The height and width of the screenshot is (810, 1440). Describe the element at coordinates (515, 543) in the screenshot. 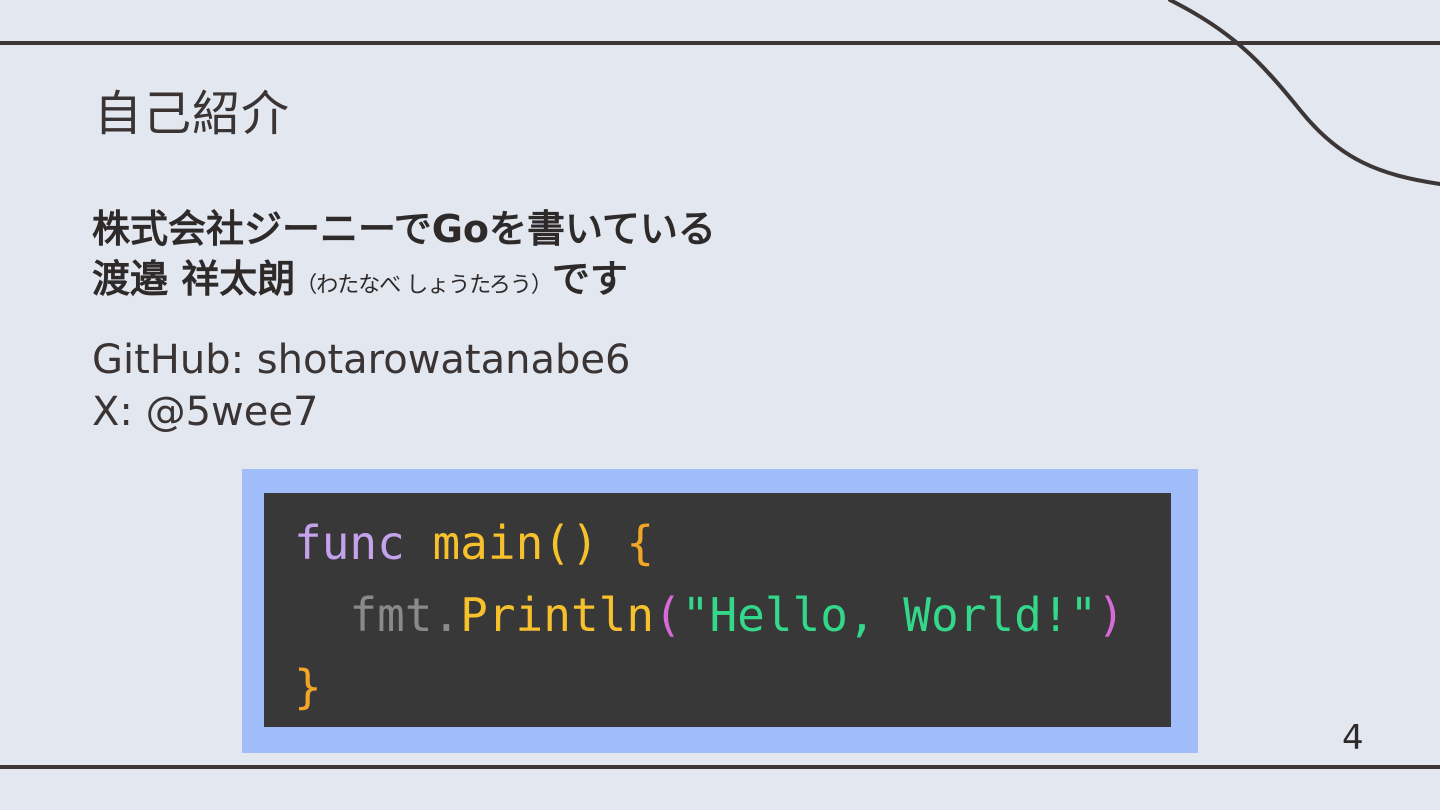

I see `code-function-name: main()` at that location.